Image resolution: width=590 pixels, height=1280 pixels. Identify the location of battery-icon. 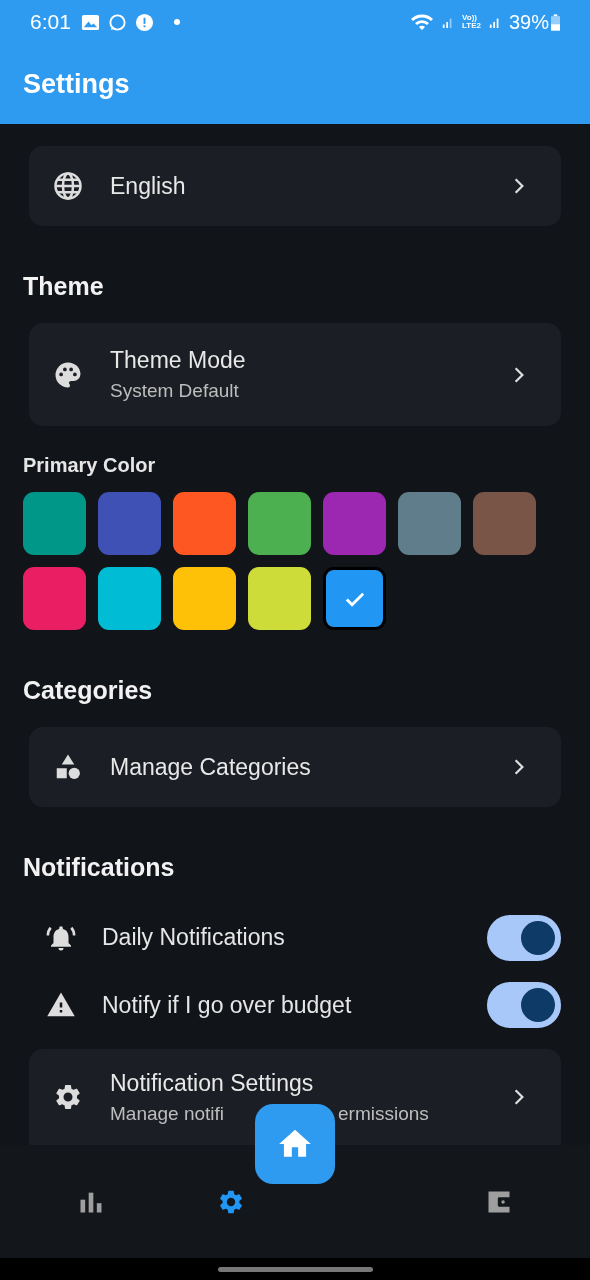
(555, 22).